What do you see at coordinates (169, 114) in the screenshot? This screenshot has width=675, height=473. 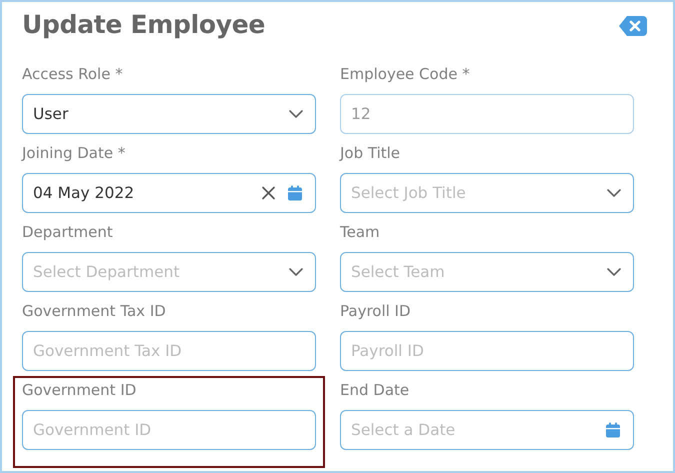 I see `select-field: User` at bounding box center [169, 114].